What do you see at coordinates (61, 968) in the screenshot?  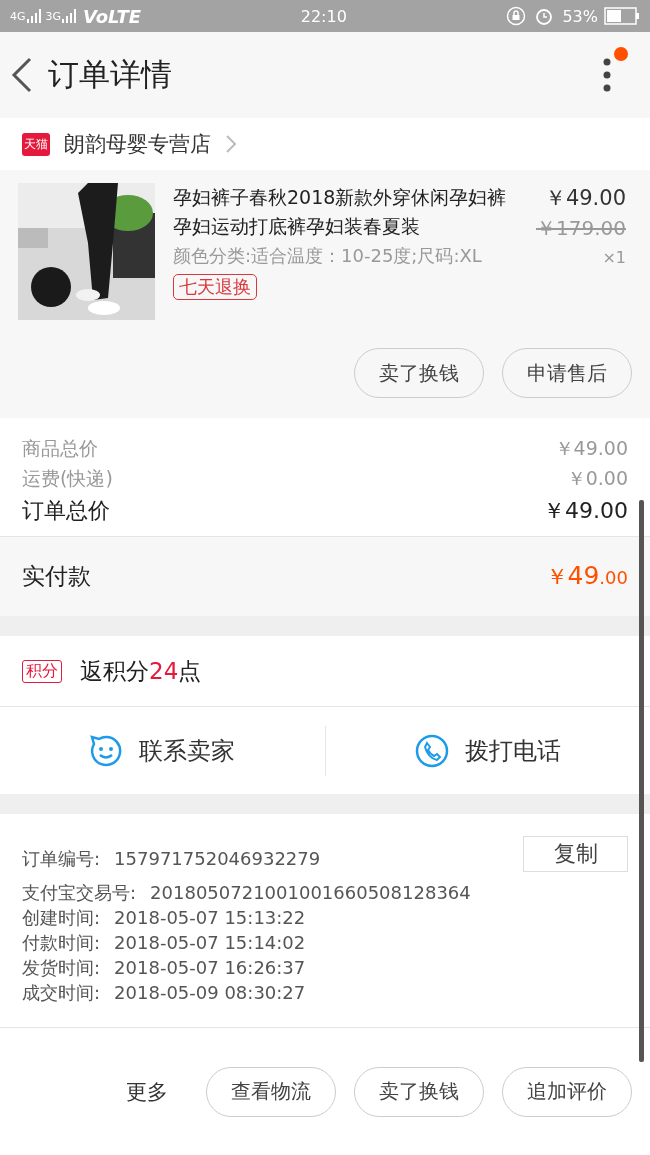 I see `info-label: 发货时间:` at bounding box center [61, 968].